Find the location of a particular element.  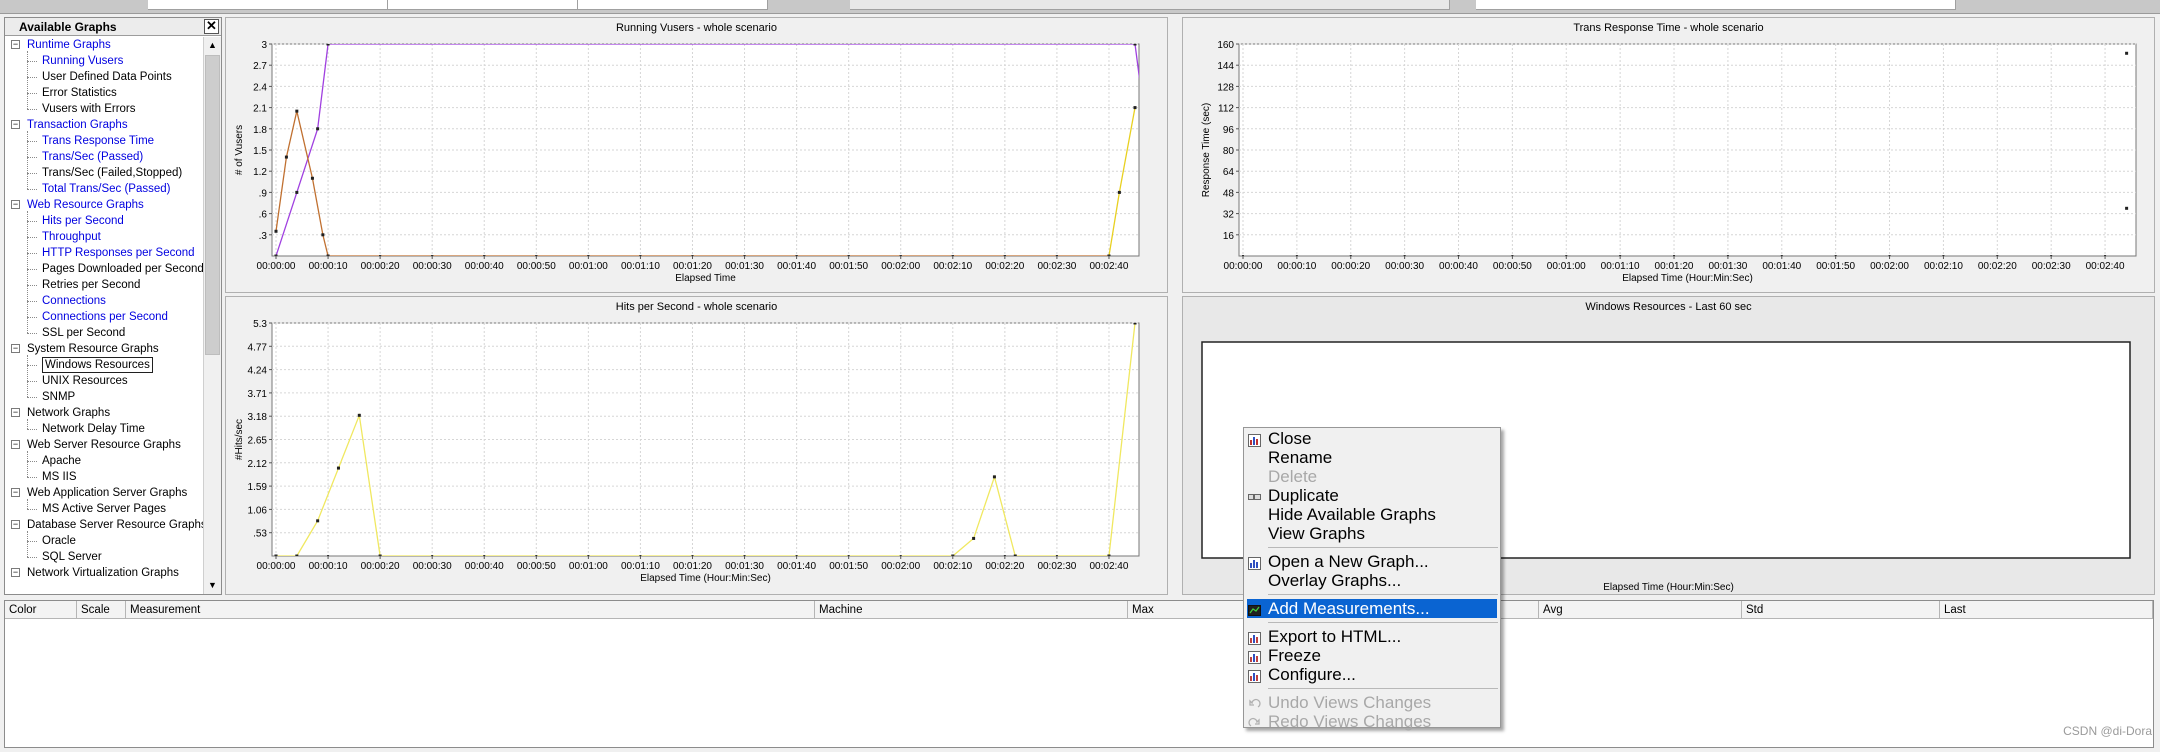

tree-group-network-virtualization-graphs: Network Virtualization Graphs is located at coordinates (103, 573).